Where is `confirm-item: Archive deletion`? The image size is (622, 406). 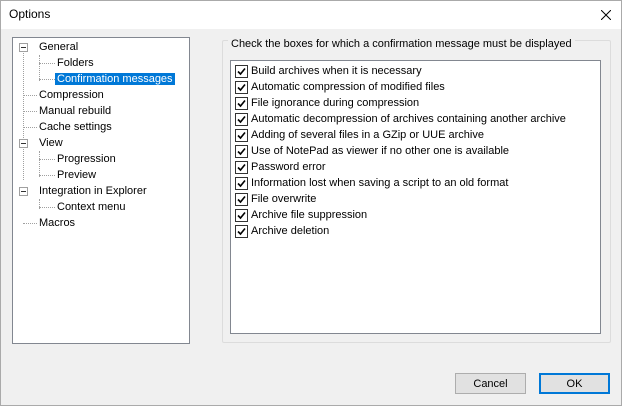 confirm-item: Archive deletion is located at coordinates (282, 231).